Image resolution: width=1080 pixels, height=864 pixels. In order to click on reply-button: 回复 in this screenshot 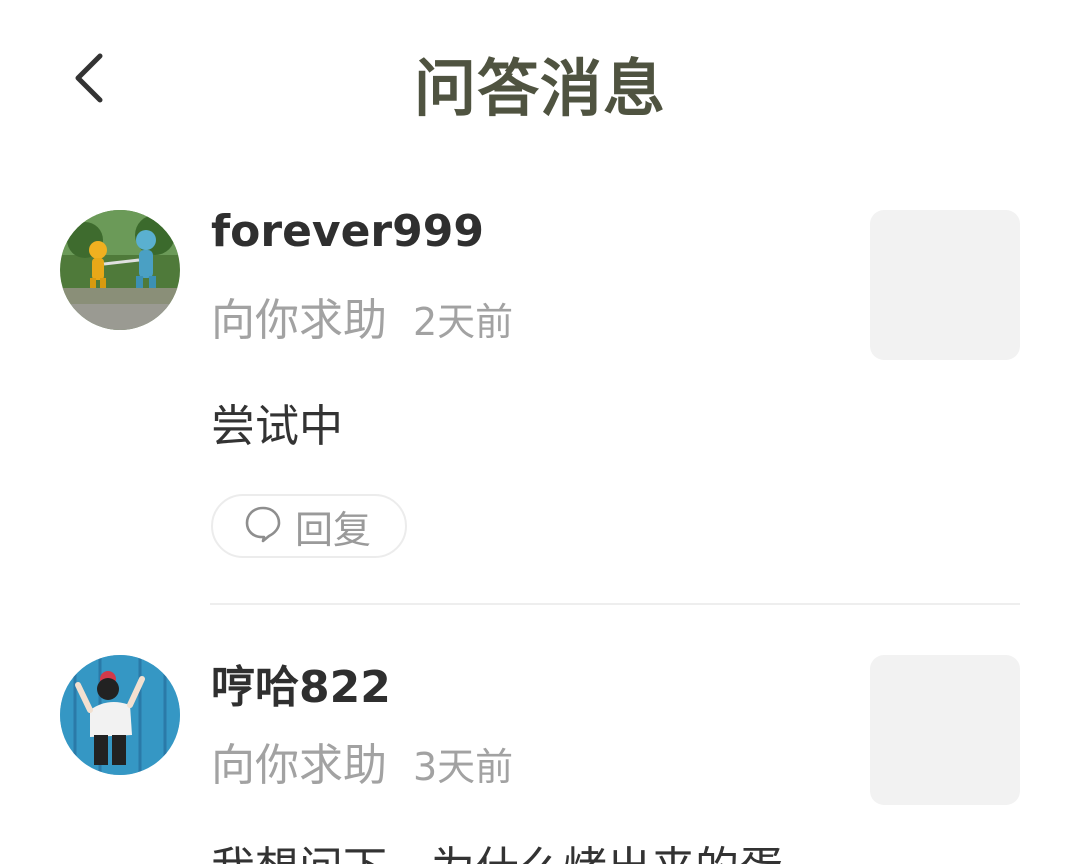, I will do `click(309, 526)`.